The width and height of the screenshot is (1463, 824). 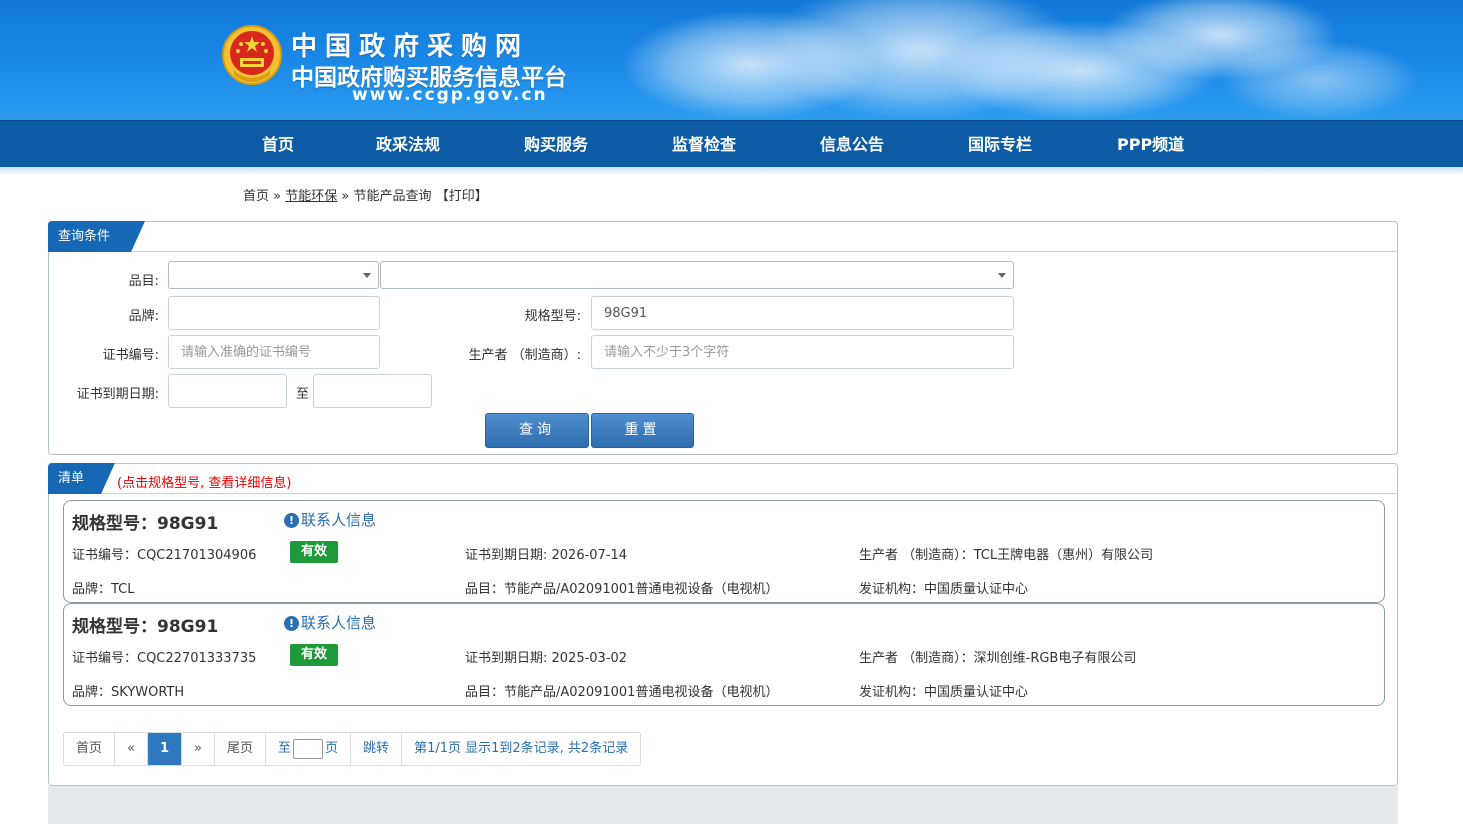 What do you see at coordinates (546, 555) in the screenshot?
I see `cert-expiry: 证书到期日期: 2026-07-14` at bounding box center [546, 555].